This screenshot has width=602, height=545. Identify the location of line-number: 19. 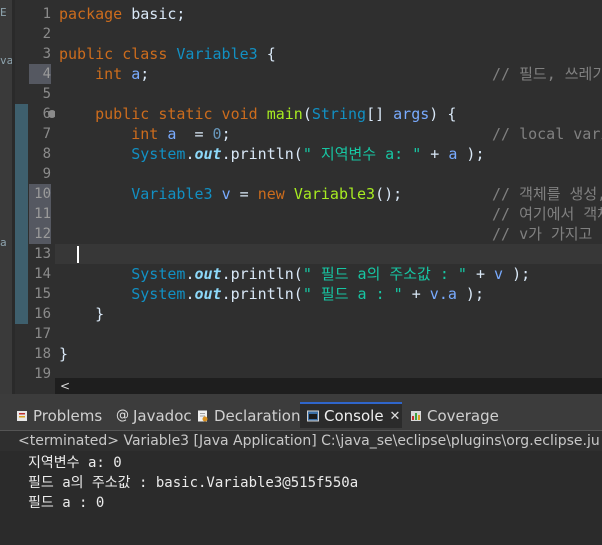
(42, 374).